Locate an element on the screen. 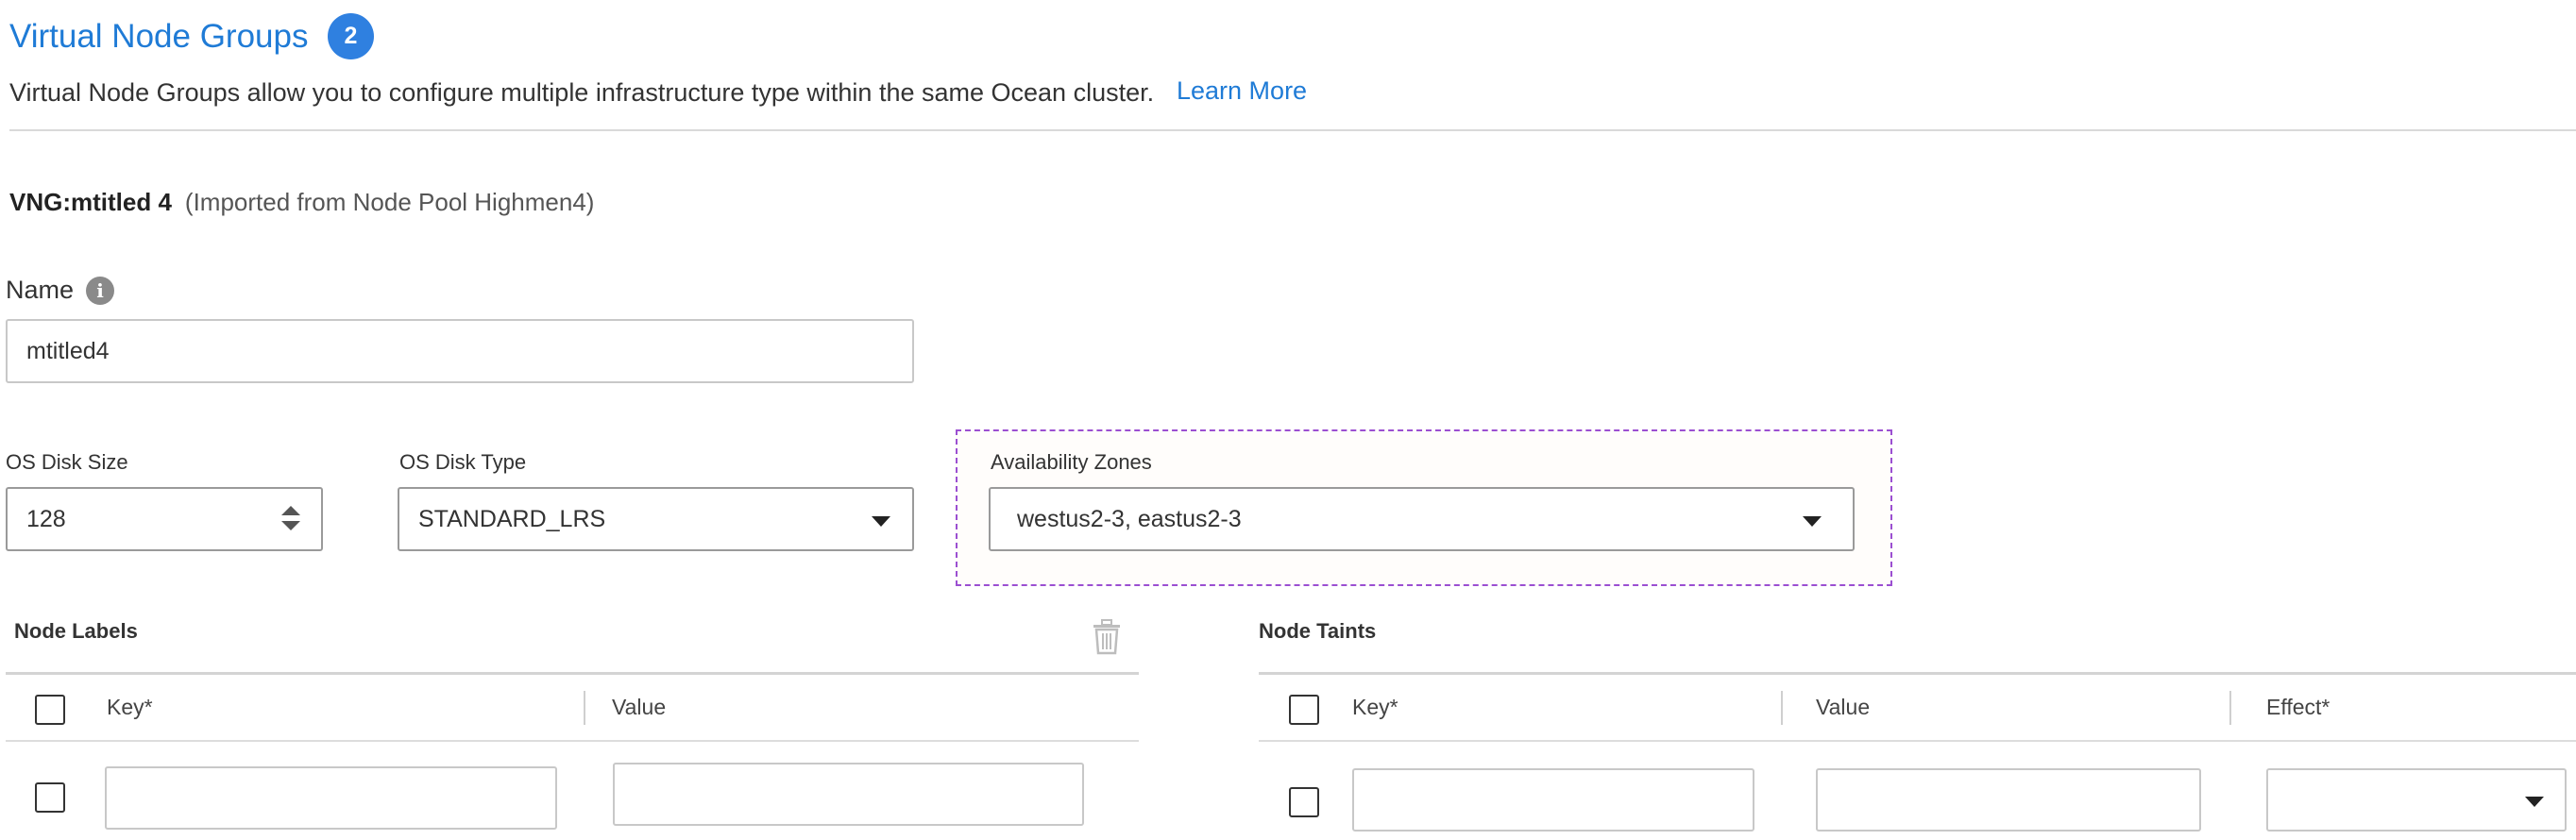  os-disk-type-value: STANDARD_LRS is located at coordinates (512, 518).